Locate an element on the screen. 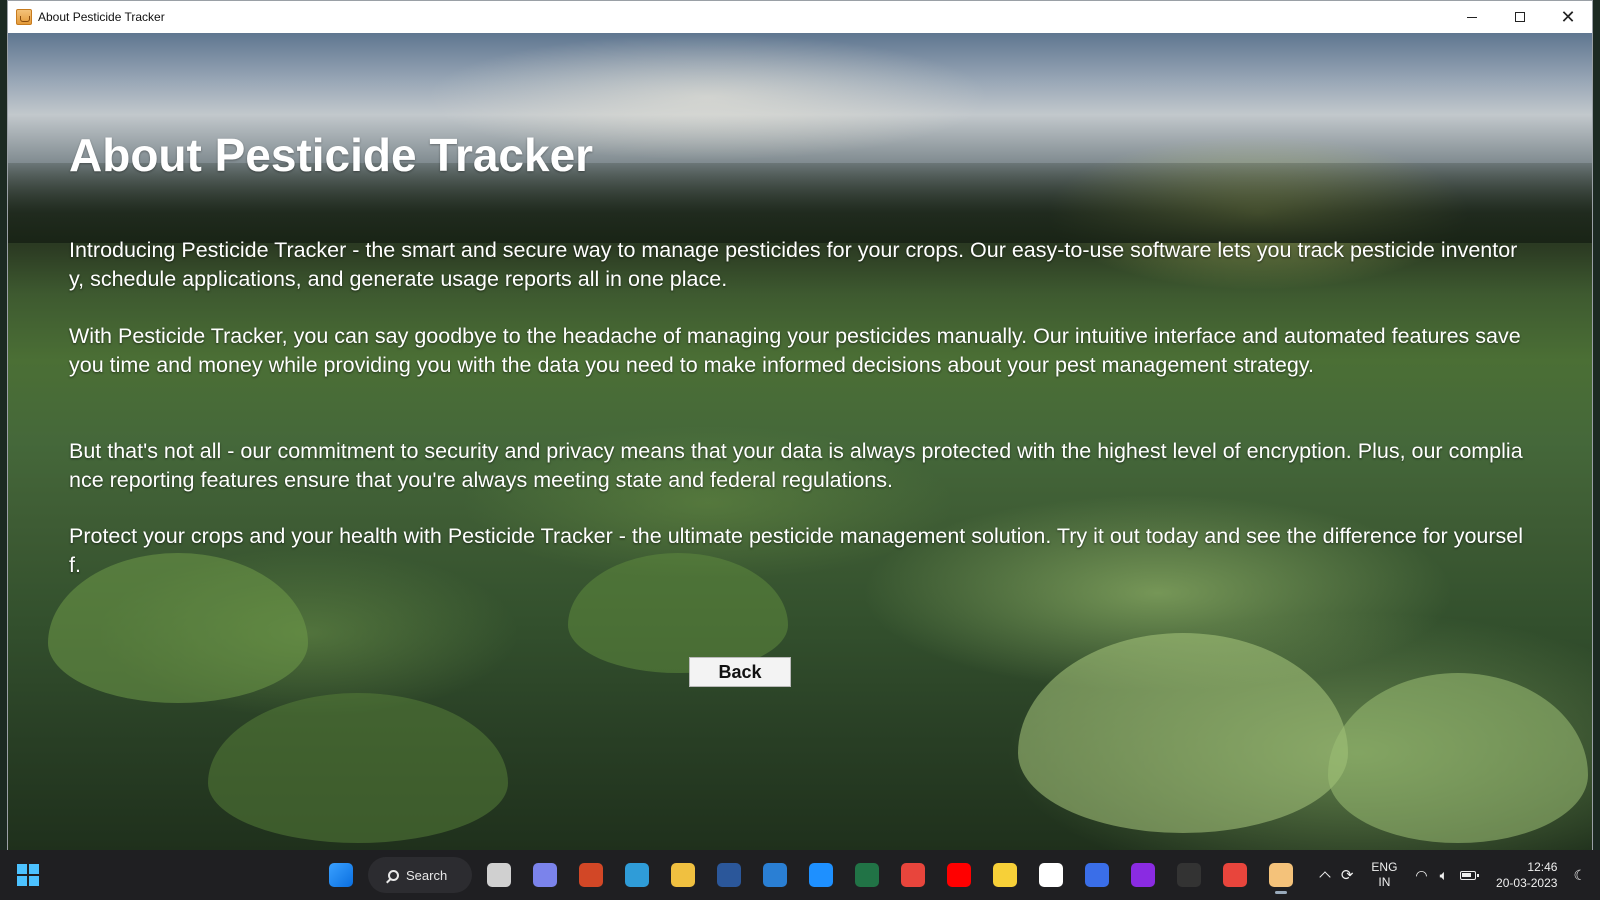 The width and height of the screenshot is (1600, 900). excel-icon is located at coordinates (867, 875).